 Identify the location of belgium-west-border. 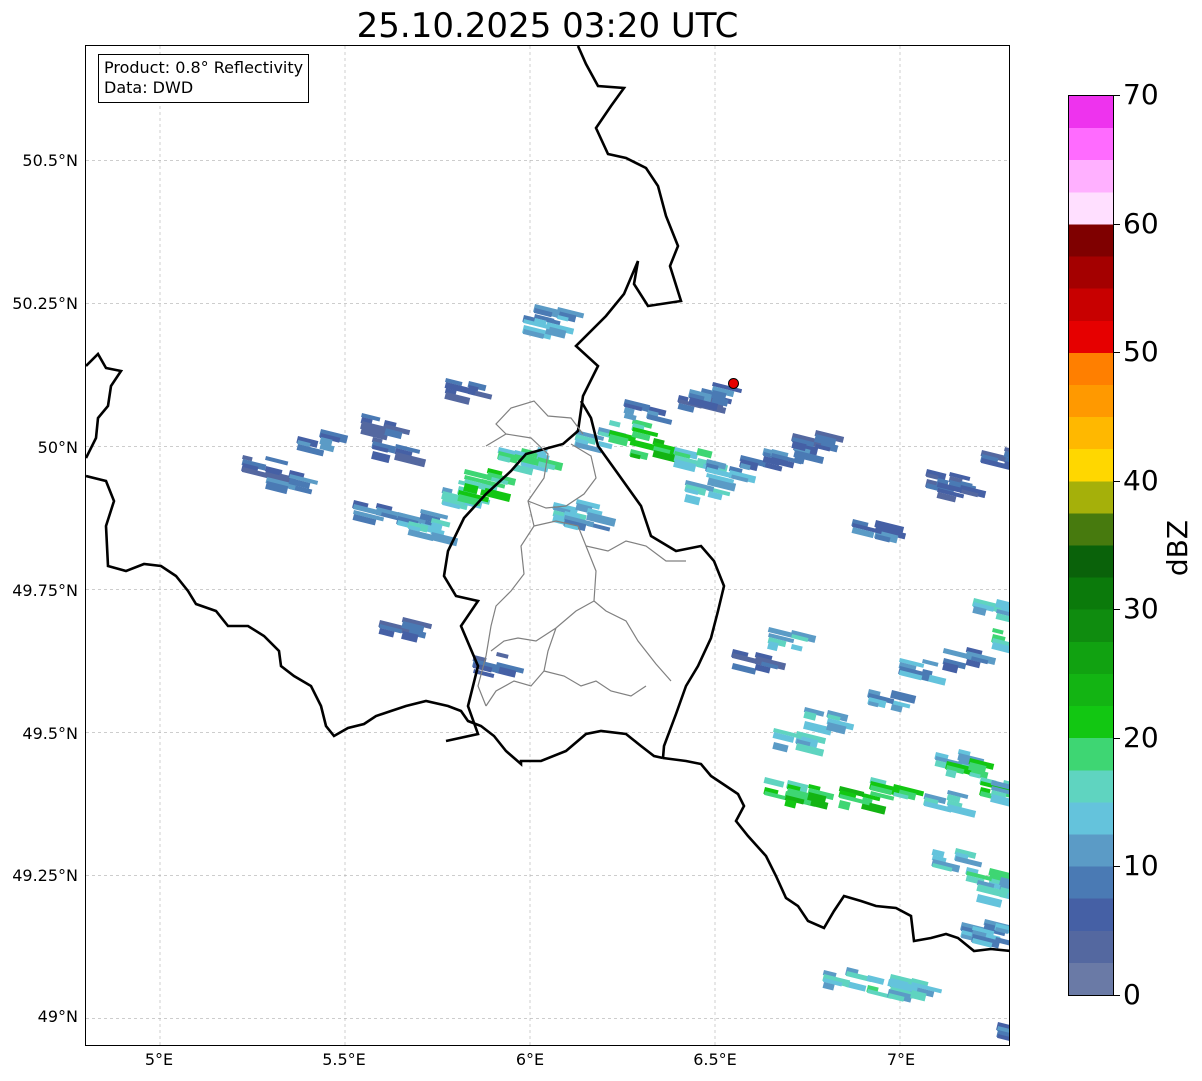
(105, 405).